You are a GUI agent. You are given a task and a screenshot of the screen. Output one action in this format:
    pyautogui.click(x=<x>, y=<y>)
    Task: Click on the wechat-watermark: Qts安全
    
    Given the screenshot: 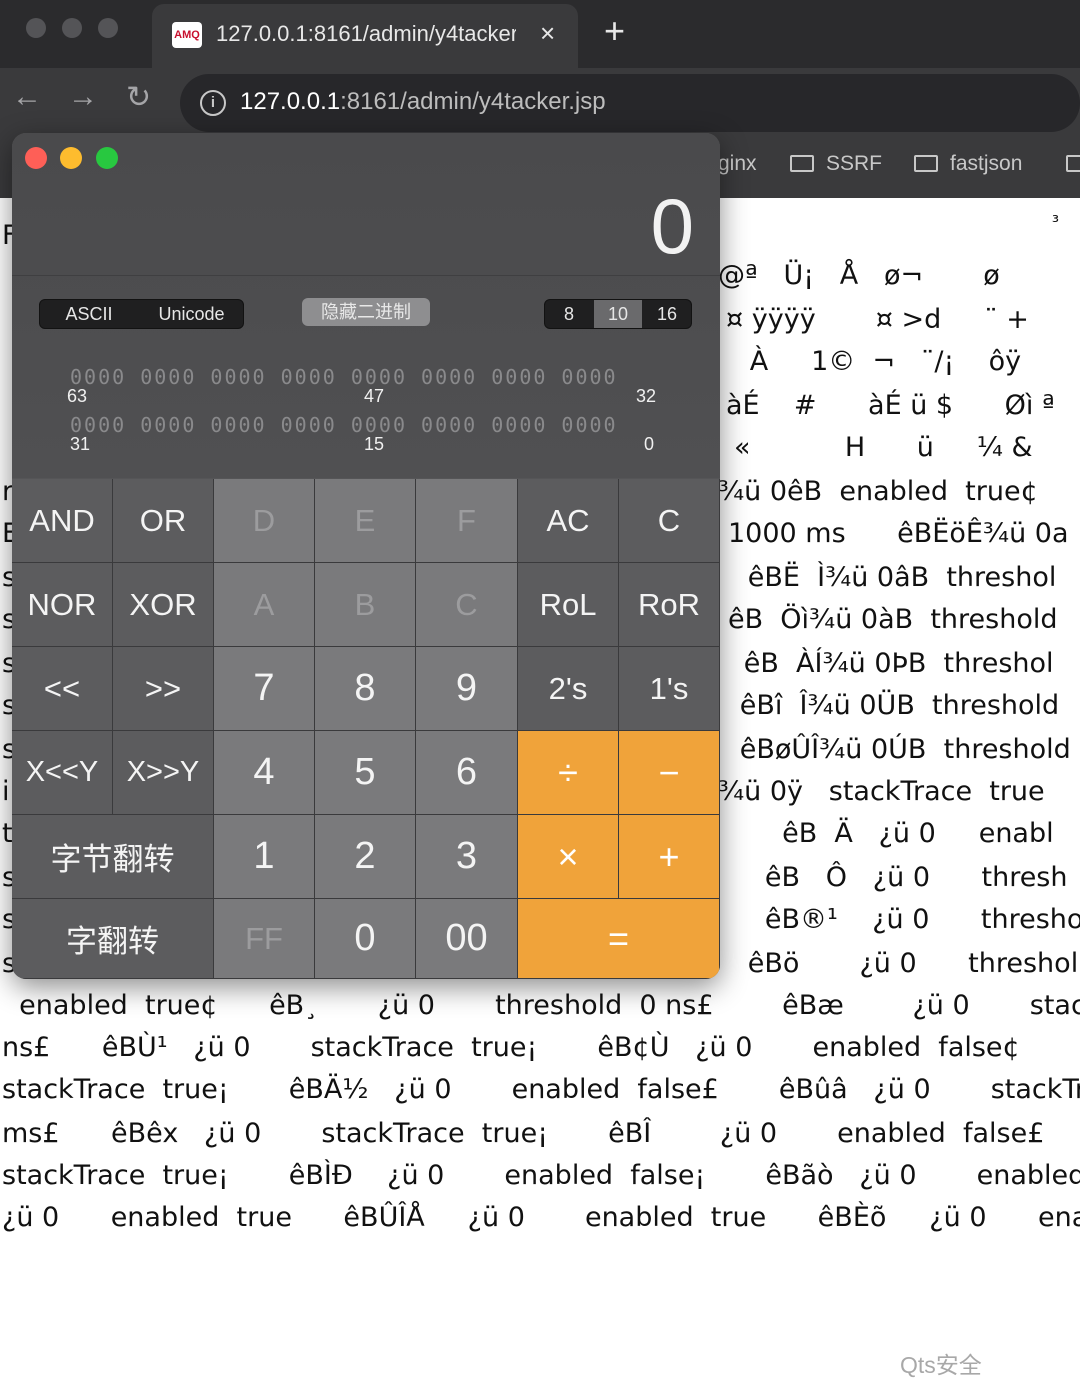 What is the action you would take?
    pyautogui.click(x=941, y=1365)
    